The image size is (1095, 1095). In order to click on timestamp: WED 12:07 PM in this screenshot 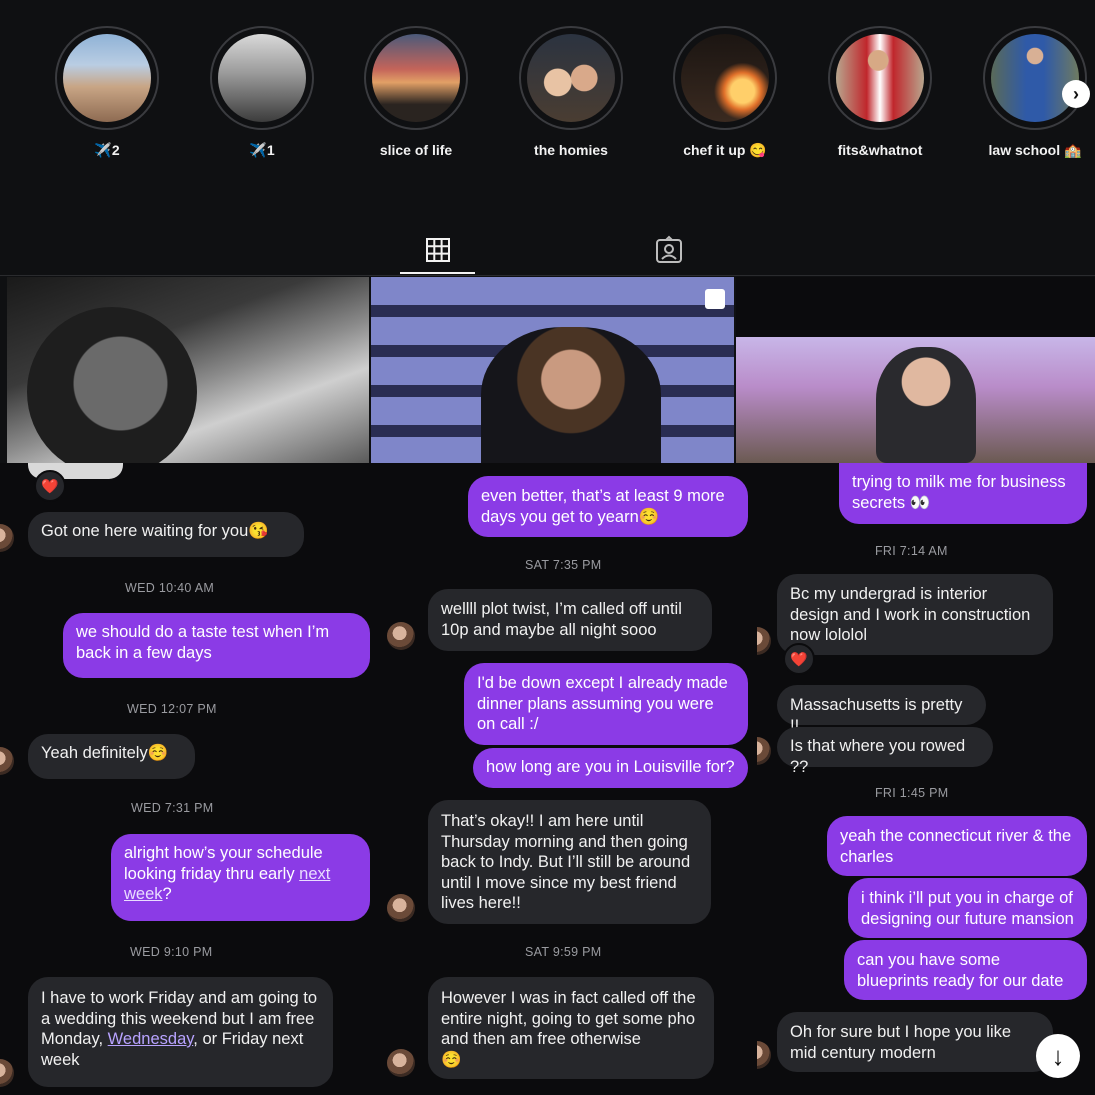, I will do `click(172, 709)`.